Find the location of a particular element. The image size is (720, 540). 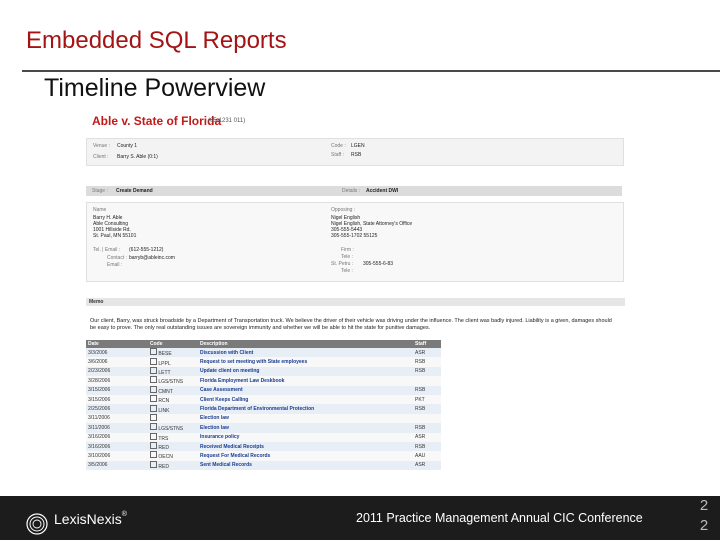

table-row: 3/11/2006 LGS/STNS Election law RSB is located at coordinates (263, 428).